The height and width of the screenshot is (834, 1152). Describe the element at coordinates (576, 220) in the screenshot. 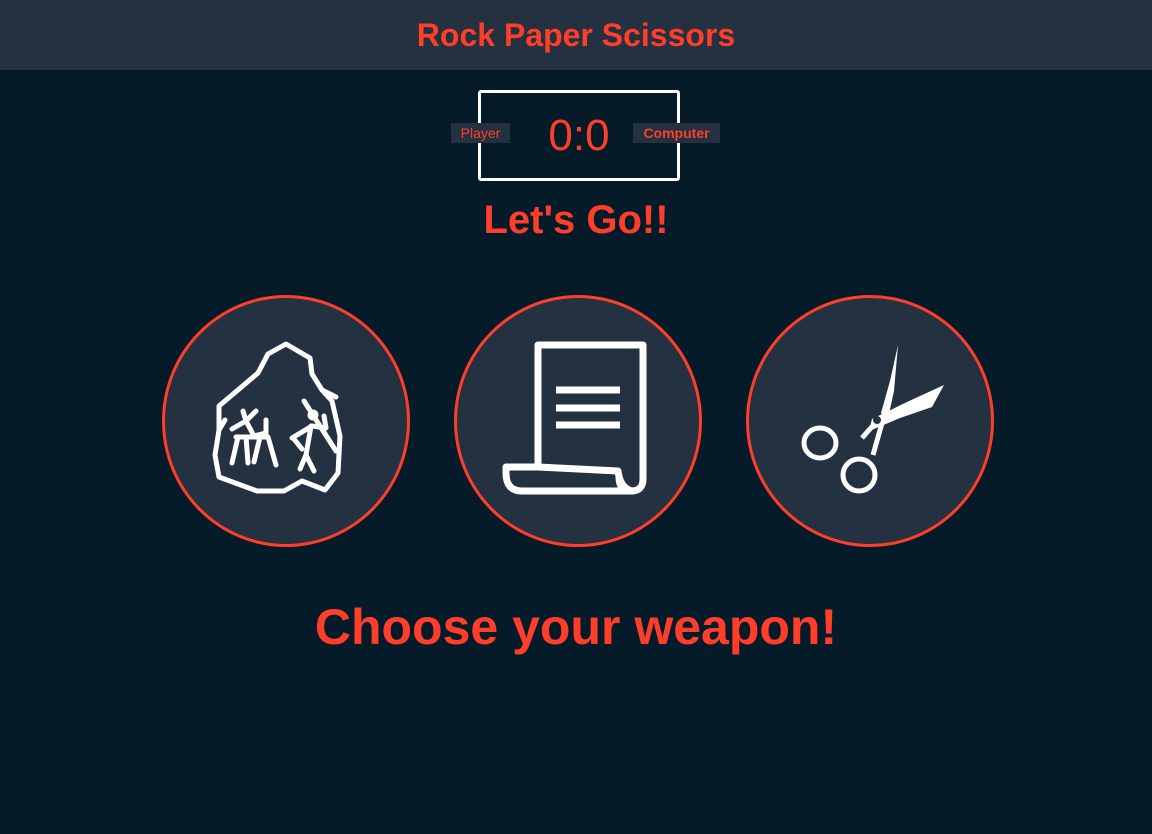

I see `result-message: Let's Go!!` at that location.